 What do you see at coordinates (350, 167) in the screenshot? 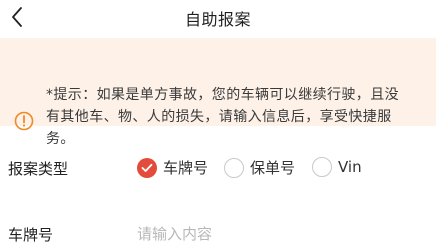
I see `radio-label: Vin` at bounding box center [350, 167].